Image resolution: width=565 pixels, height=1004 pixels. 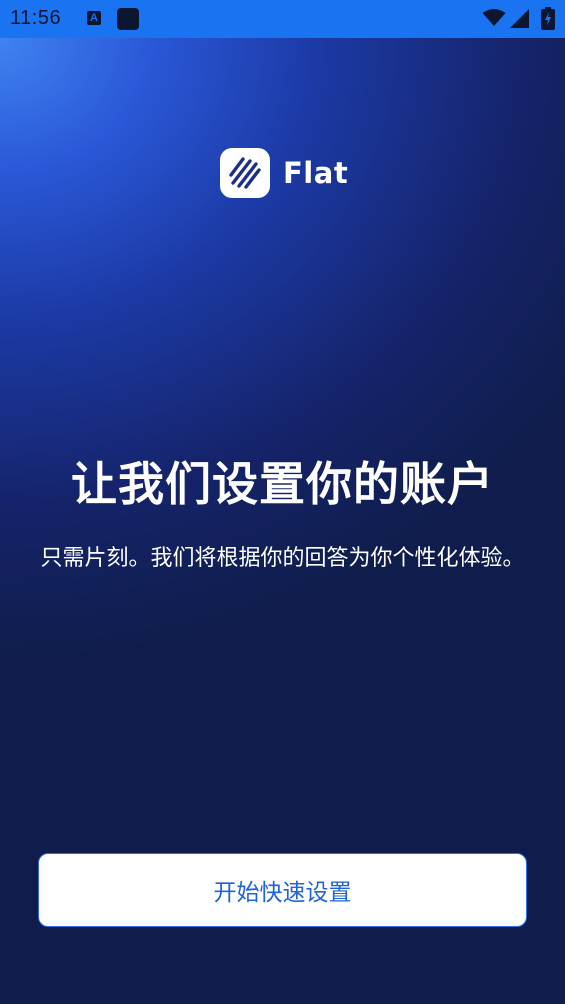 I want to click on page-title: 让我们设置你的账户, so click(x=282, y=484).